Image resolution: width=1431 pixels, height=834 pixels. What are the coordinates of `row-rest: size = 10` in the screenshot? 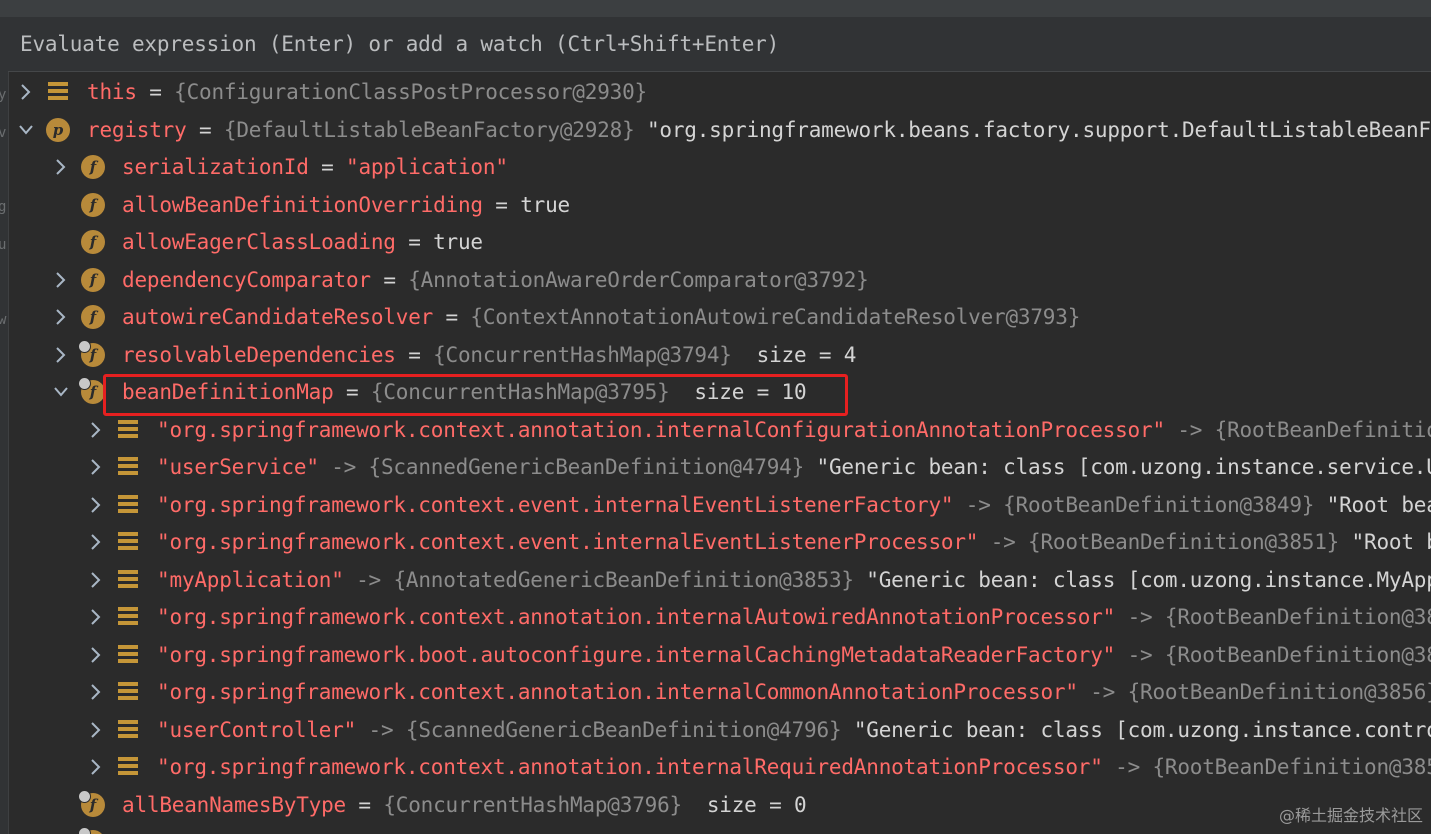 It's located at (738, 392).